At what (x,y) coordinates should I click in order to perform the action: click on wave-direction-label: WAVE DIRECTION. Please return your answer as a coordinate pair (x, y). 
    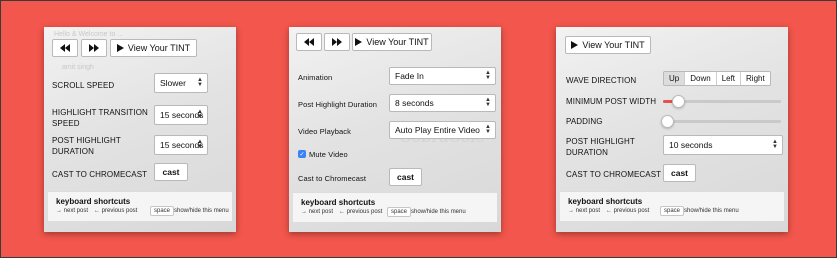
    Looking at the image, I should click on (601, 80).